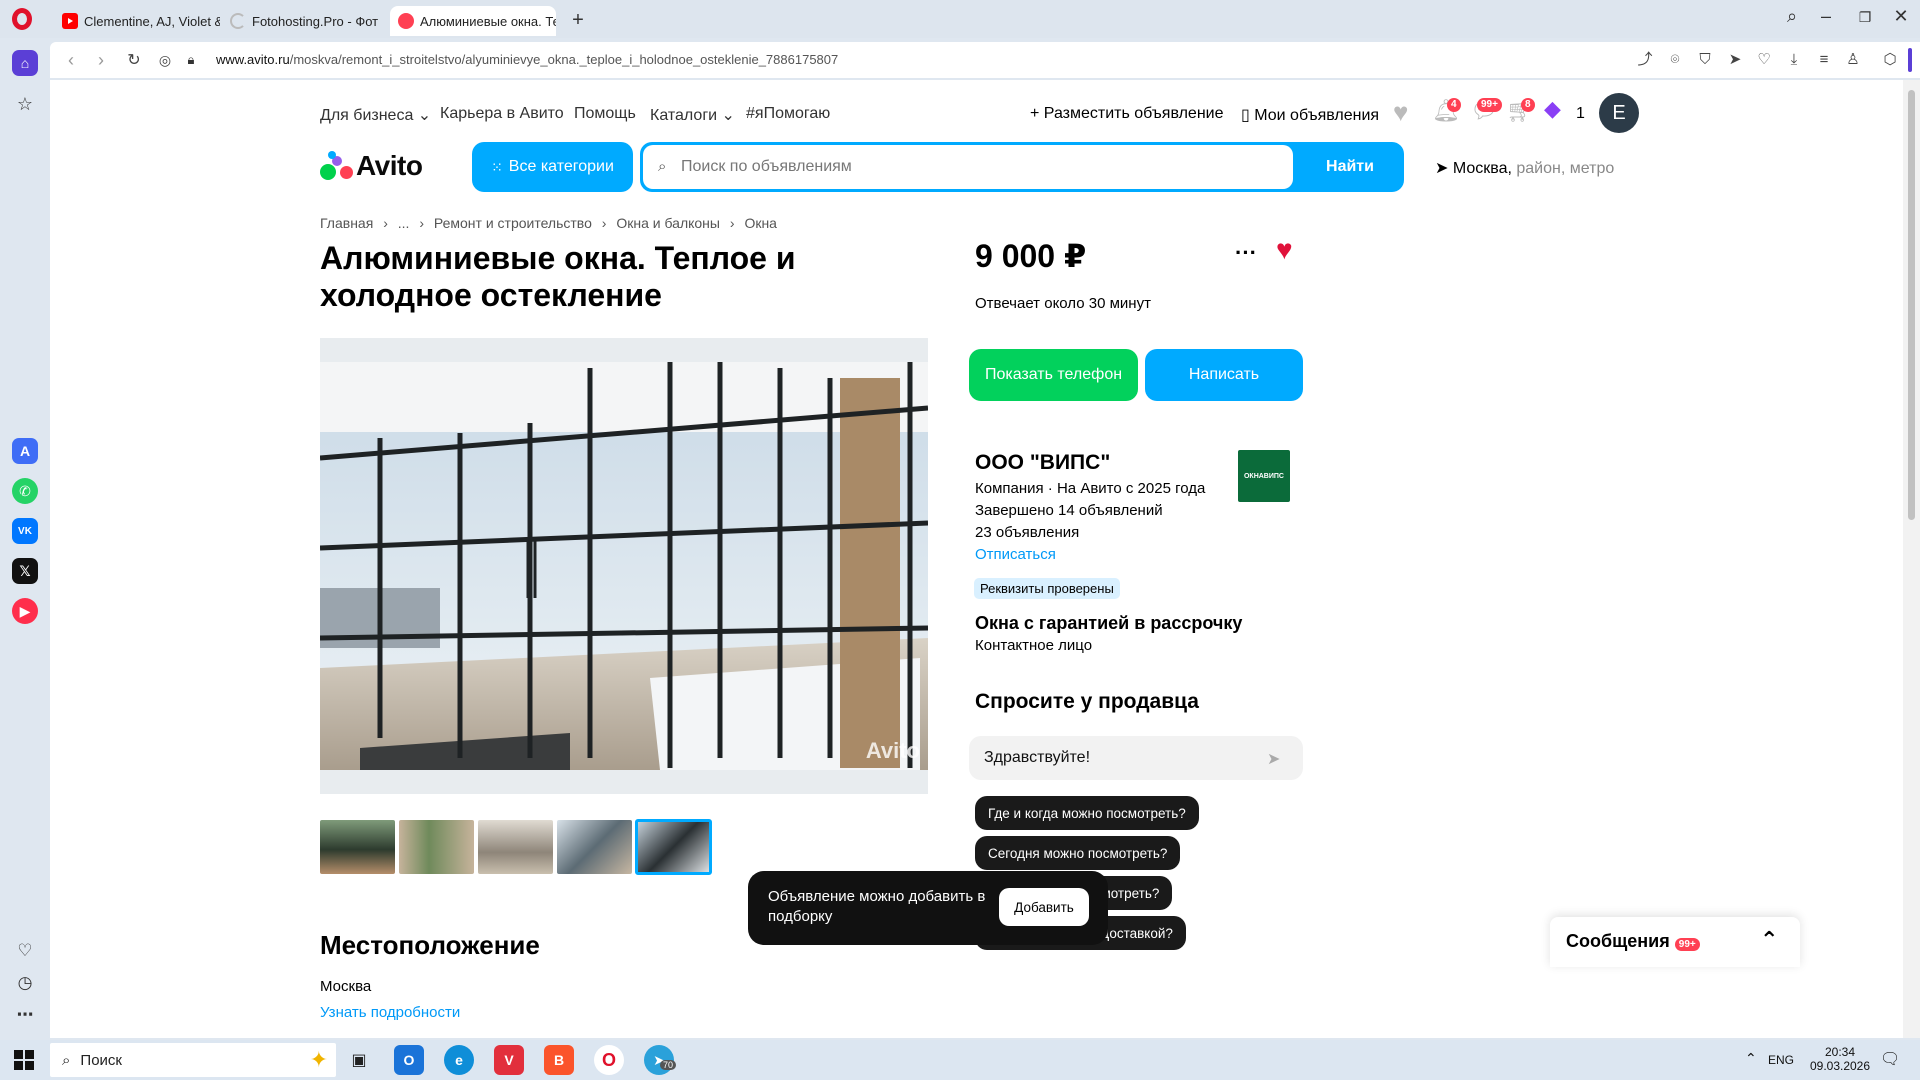  Describe the element at coordinates (66, 1060) in the screenshot. I see `search-icon: ⌕` at that location.